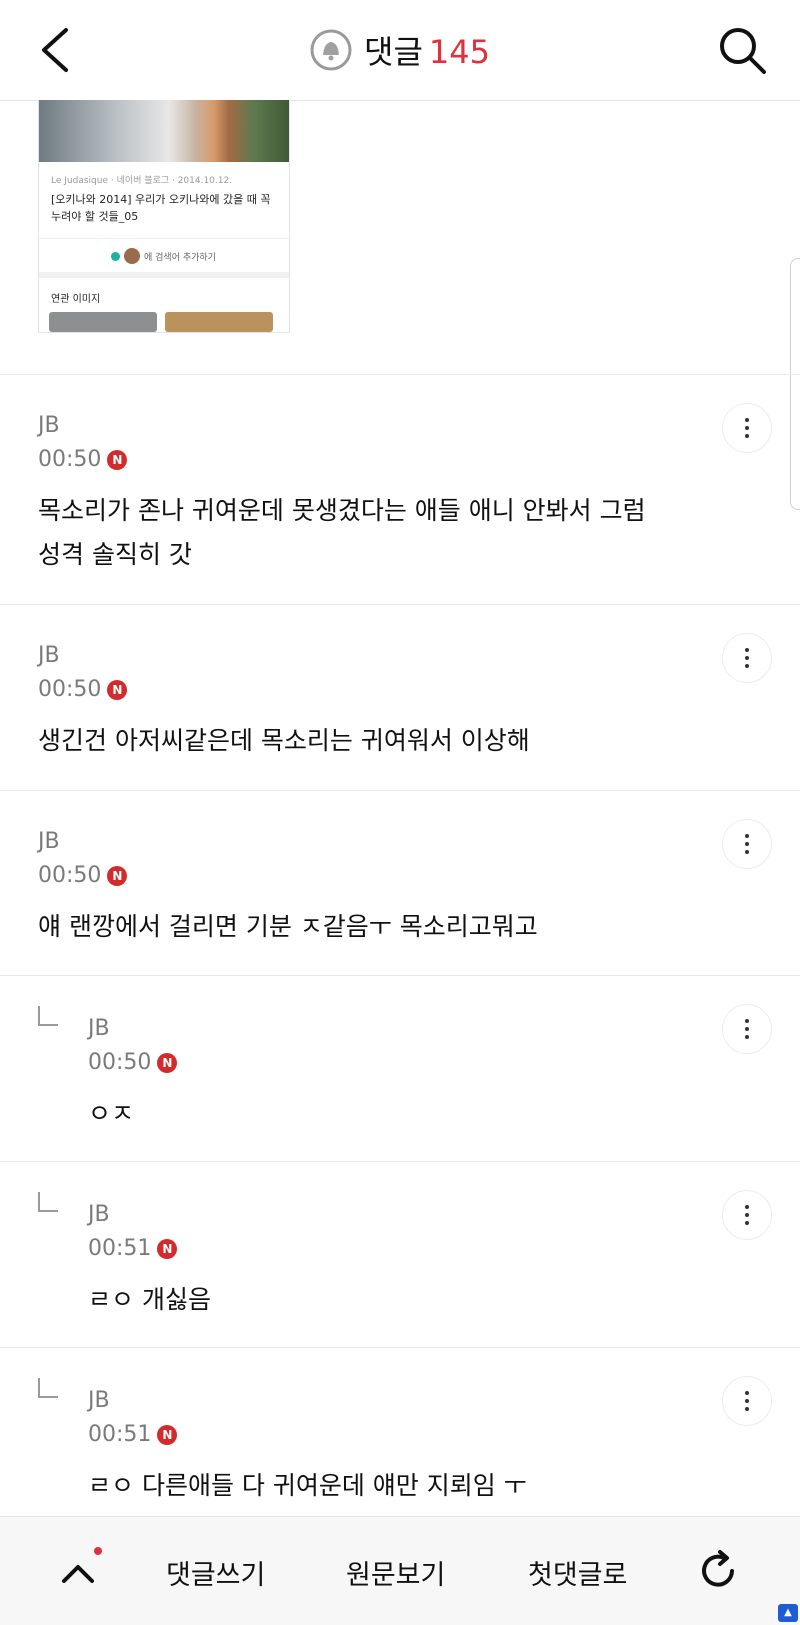 Image resolution: width=800 pixels, height=1625 pixels. I want to click on comment-item: JB 00:50 N 얘 랜깡에서 걸리면 기분 ㅈ같음ㅜ 목소리고뭐고, so click(400, 883).